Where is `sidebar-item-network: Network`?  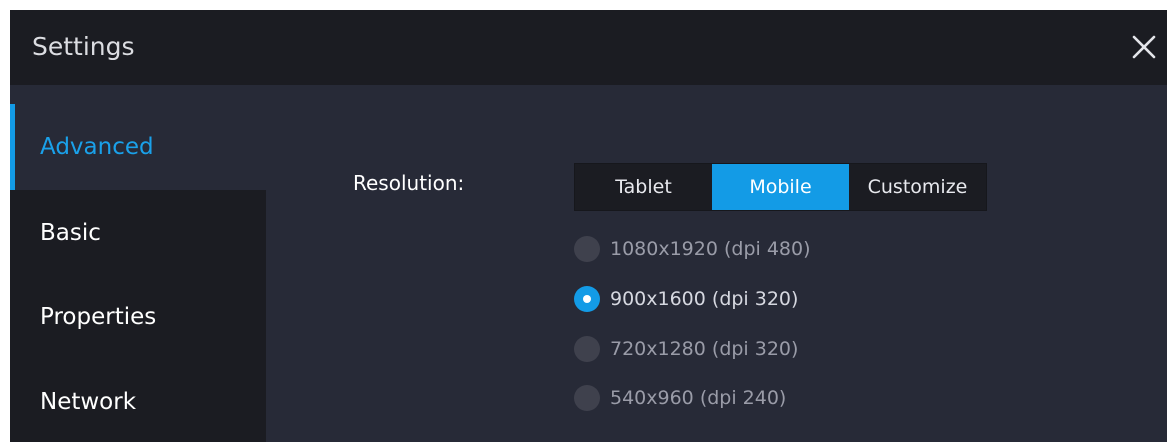
sidebar-item-network: Network is located at coordinates (138, 400).